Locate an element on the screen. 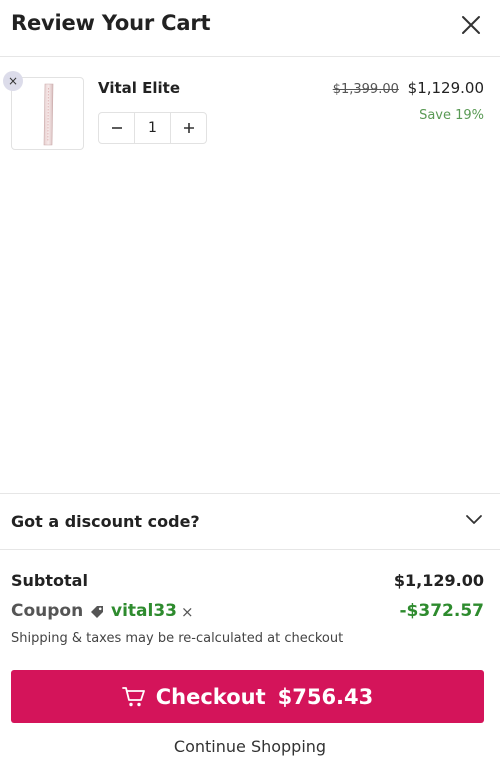 The image size is (500, 760). quantity-value: 1 is located at coordinates (152, 128).